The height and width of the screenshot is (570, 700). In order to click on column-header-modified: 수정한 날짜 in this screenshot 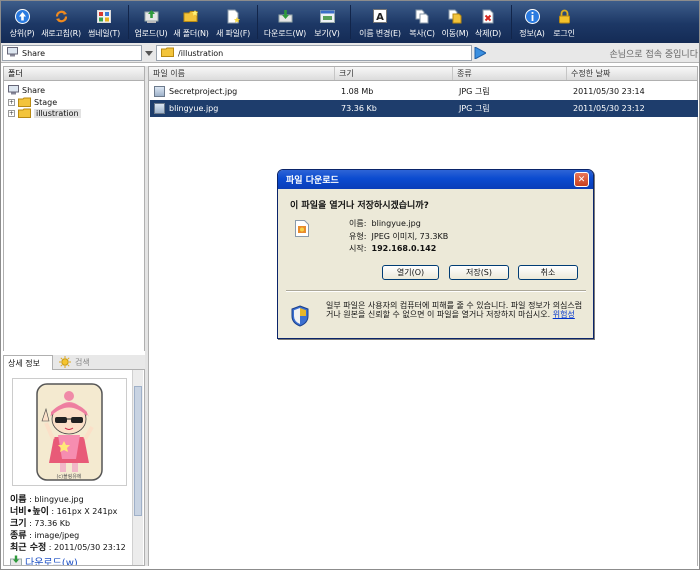, I will do `click(632, 73)`.